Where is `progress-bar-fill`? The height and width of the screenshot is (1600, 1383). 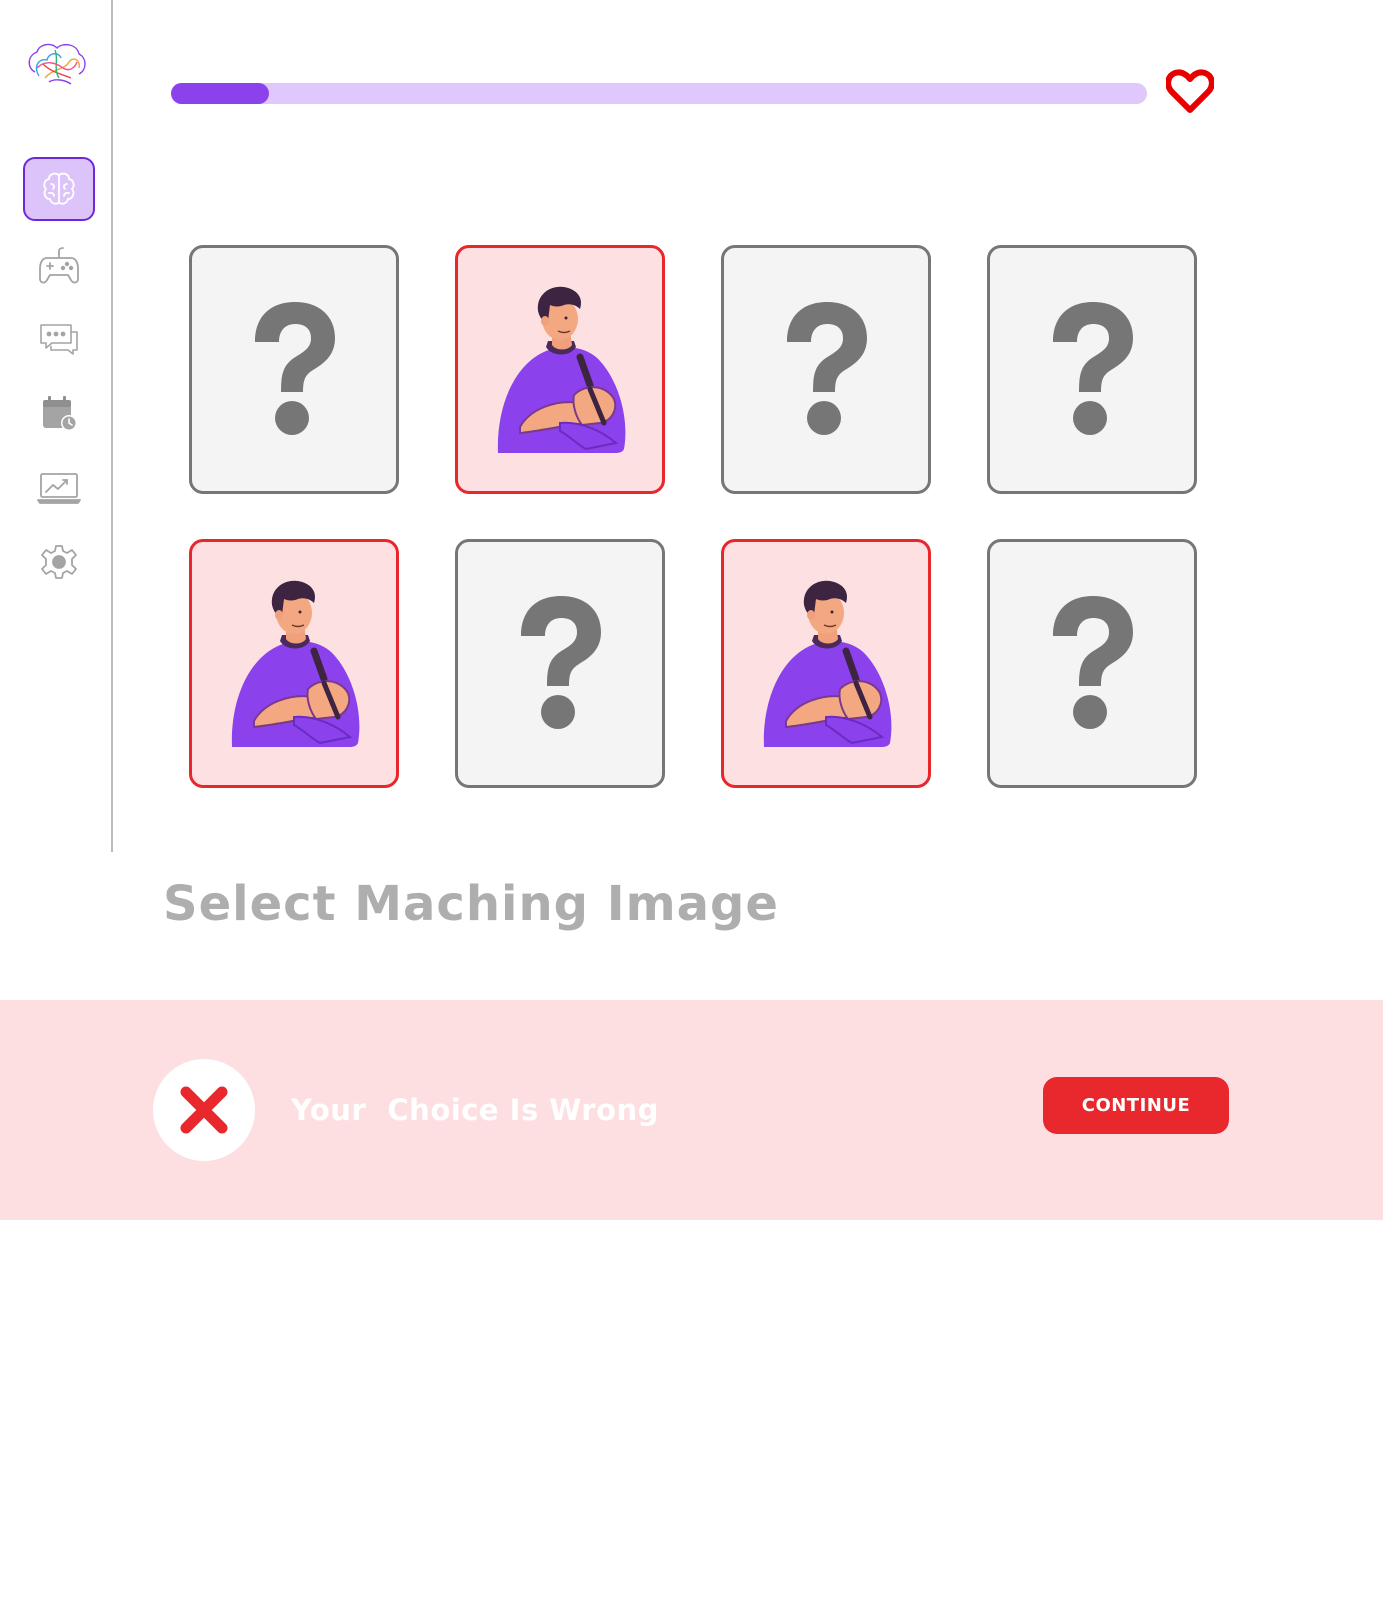 progress-bar-fill is located at coordinates (220, 93).